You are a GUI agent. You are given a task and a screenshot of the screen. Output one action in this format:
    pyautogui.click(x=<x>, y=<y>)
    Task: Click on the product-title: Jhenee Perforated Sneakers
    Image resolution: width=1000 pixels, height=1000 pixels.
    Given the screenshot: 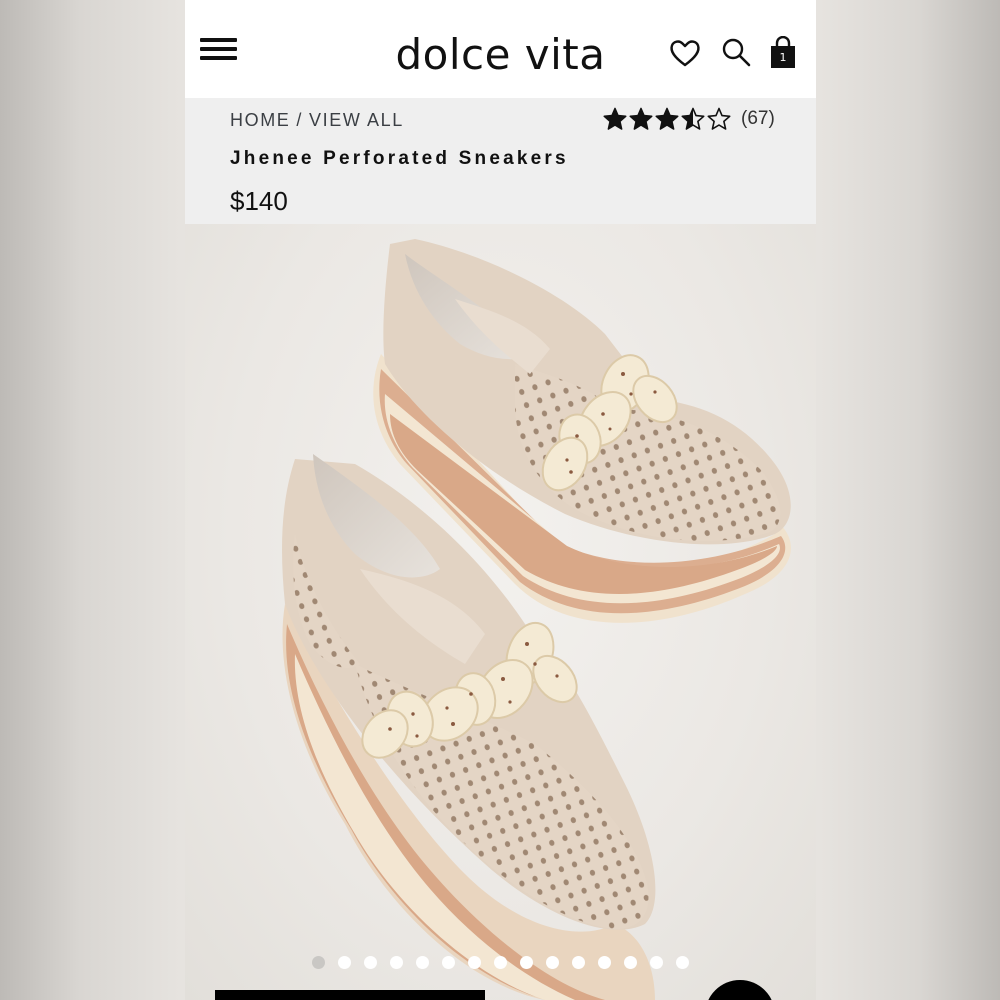 What is the action you would take?
    pyautogui.click(x=399, y=158)
    